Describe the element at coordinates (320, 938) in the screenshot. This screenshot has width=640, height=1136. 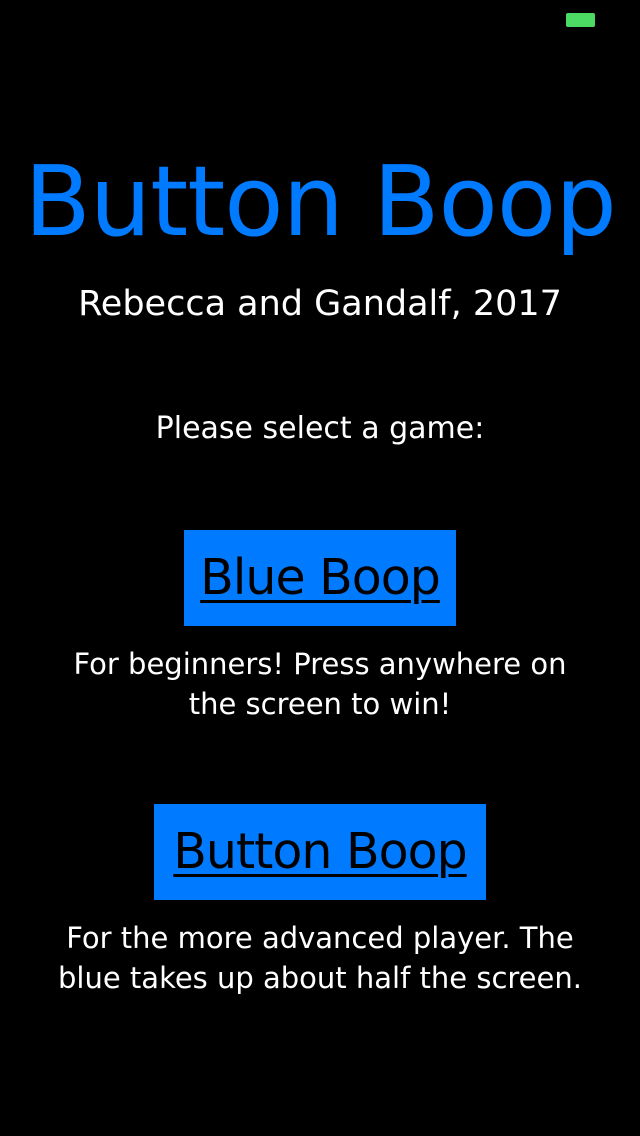
I see `description-line: For the more advanced player. The` at that location.